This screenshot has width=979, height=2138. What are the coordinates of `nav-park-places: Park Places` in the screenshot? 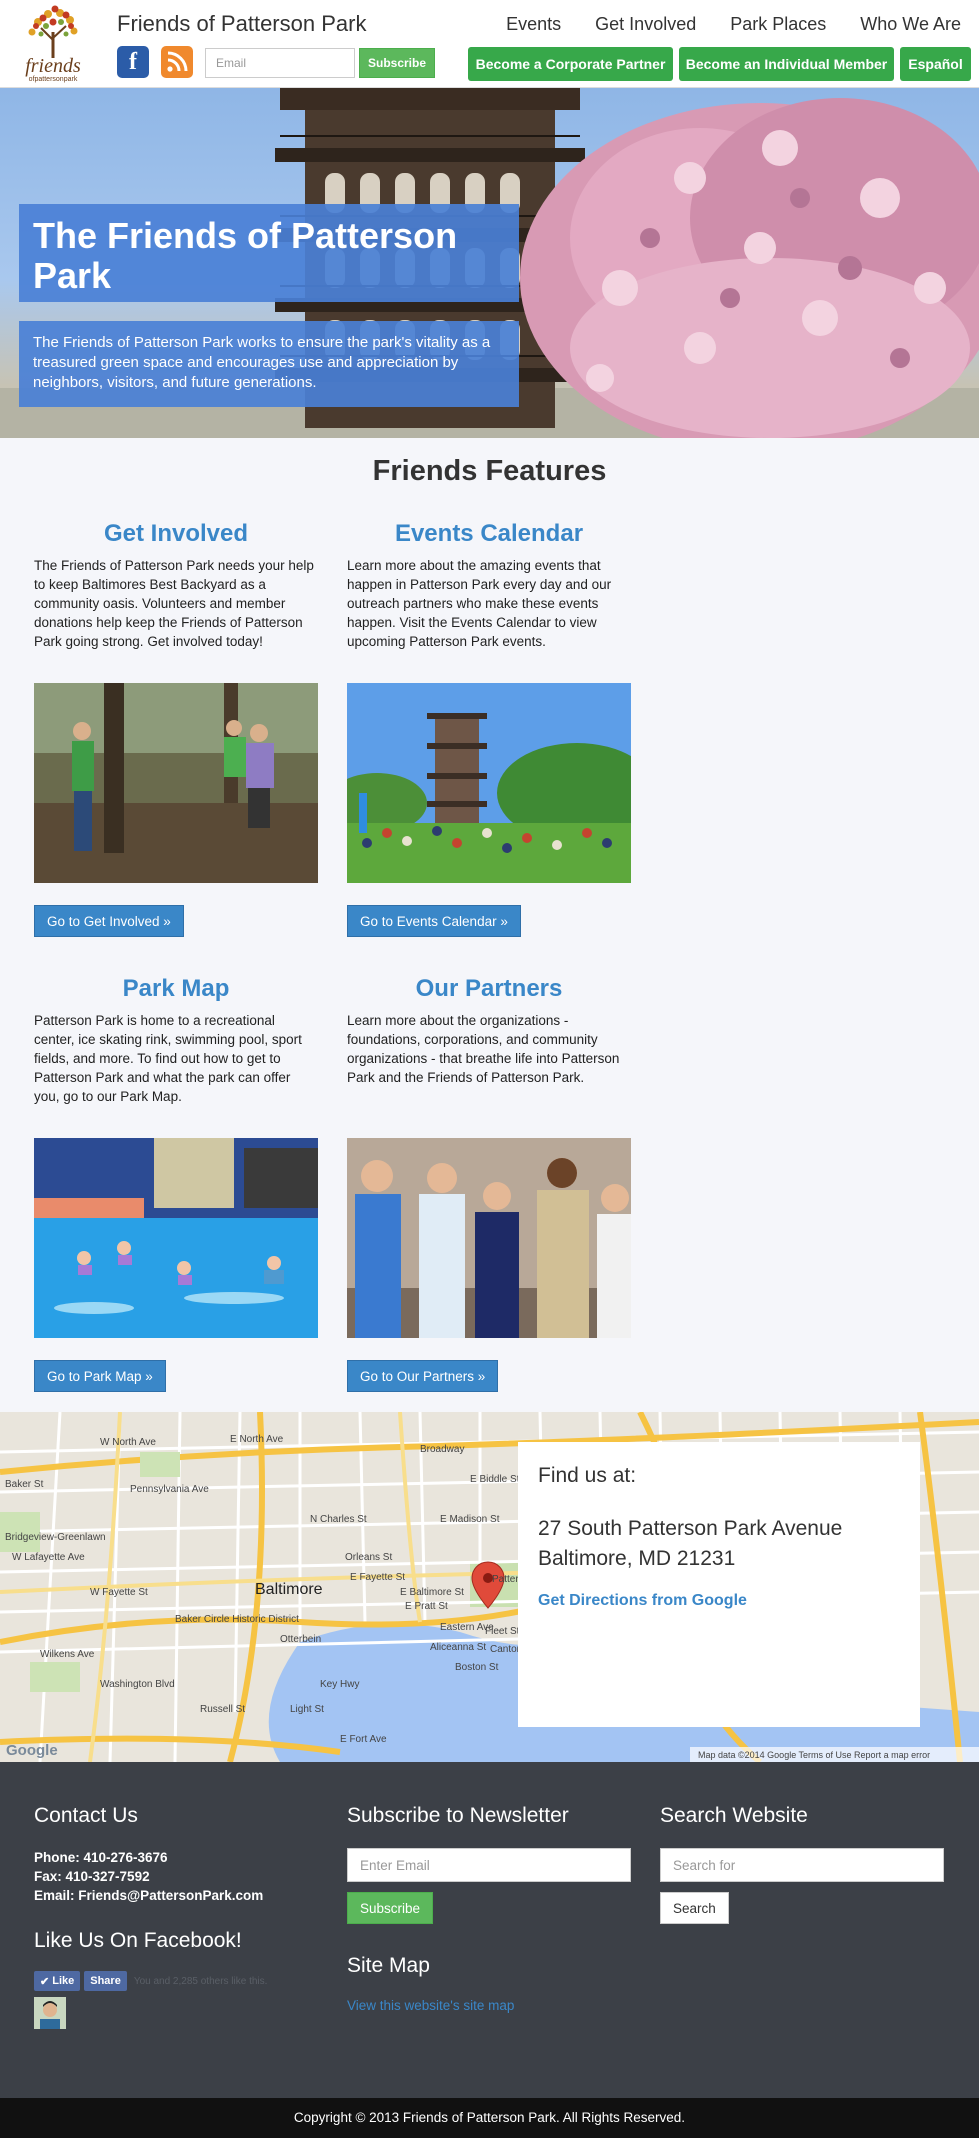 It's located at (778, 24).